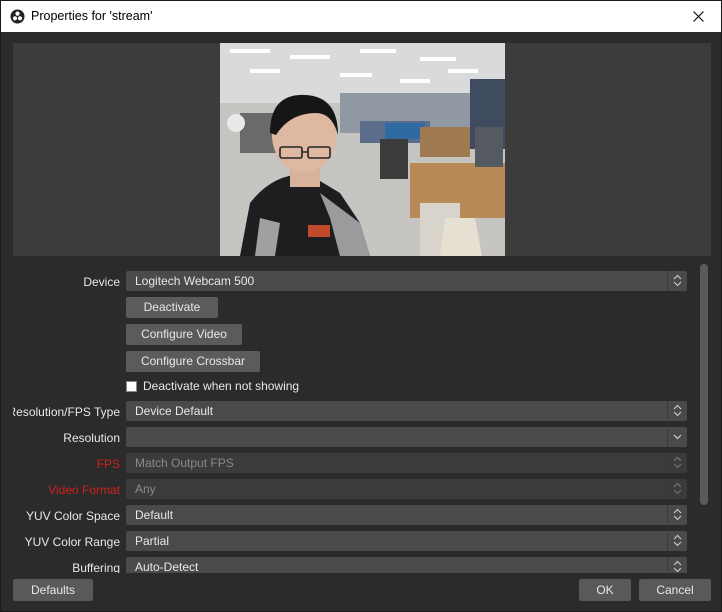 The image size is (722, 612). What do you see at coordinates (406, 489) in the screenshot?
I see `video-format-select: Any` at bounding box center [406, 489].